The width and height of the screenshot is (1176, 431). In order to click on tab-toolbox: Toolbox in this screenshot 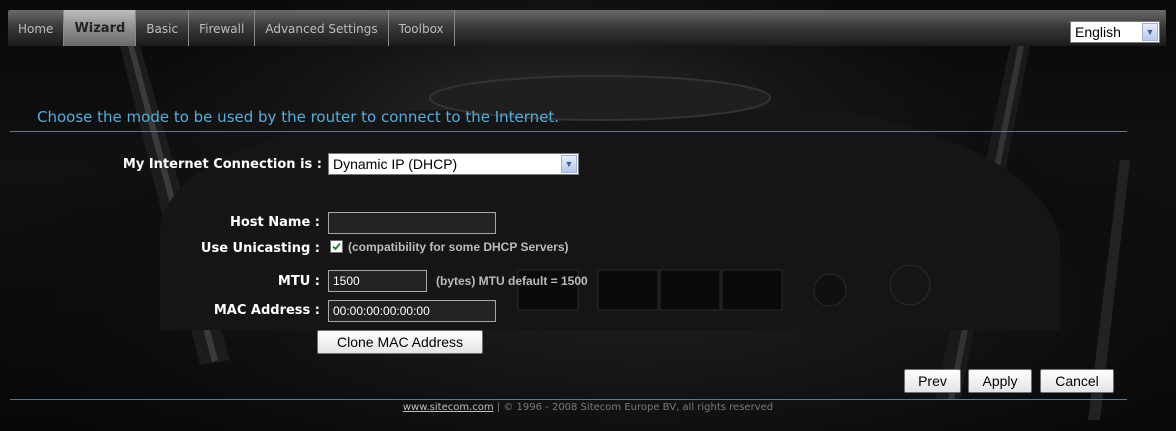, I will do `click(422, 28)`.